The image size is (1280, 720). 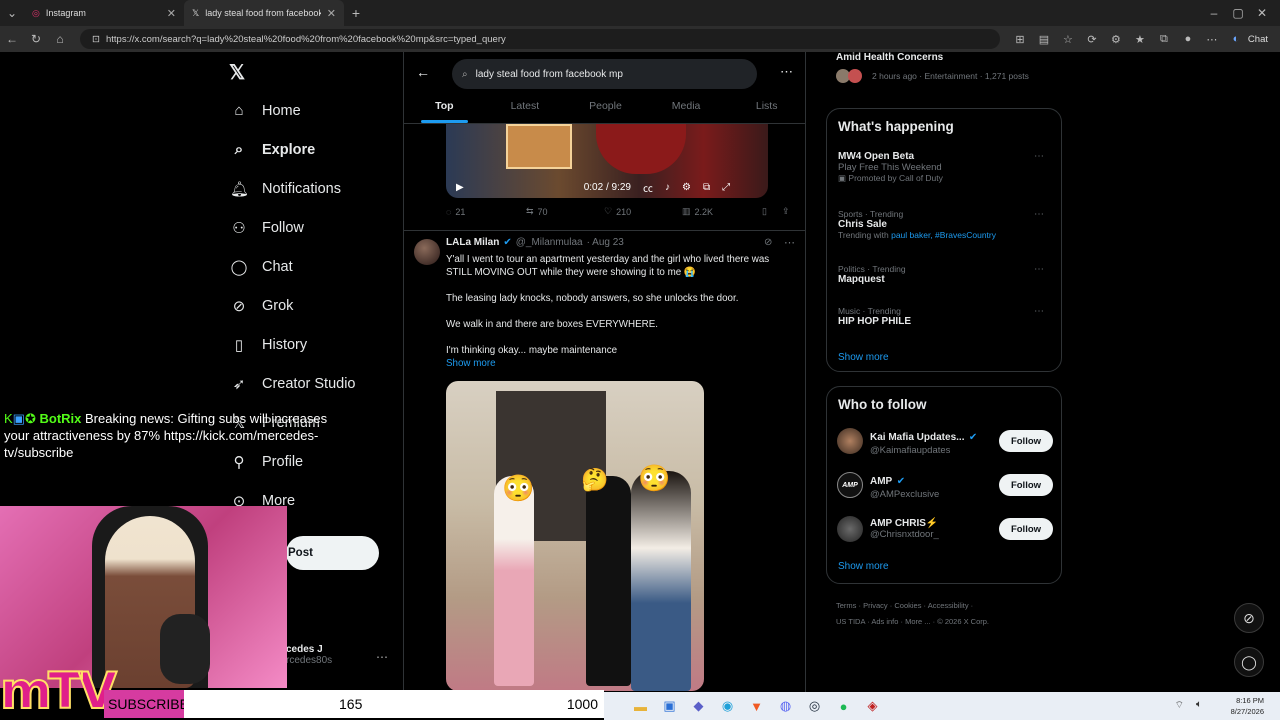 I want to click on tab-lists: Lists, so click(x=765, y=108).